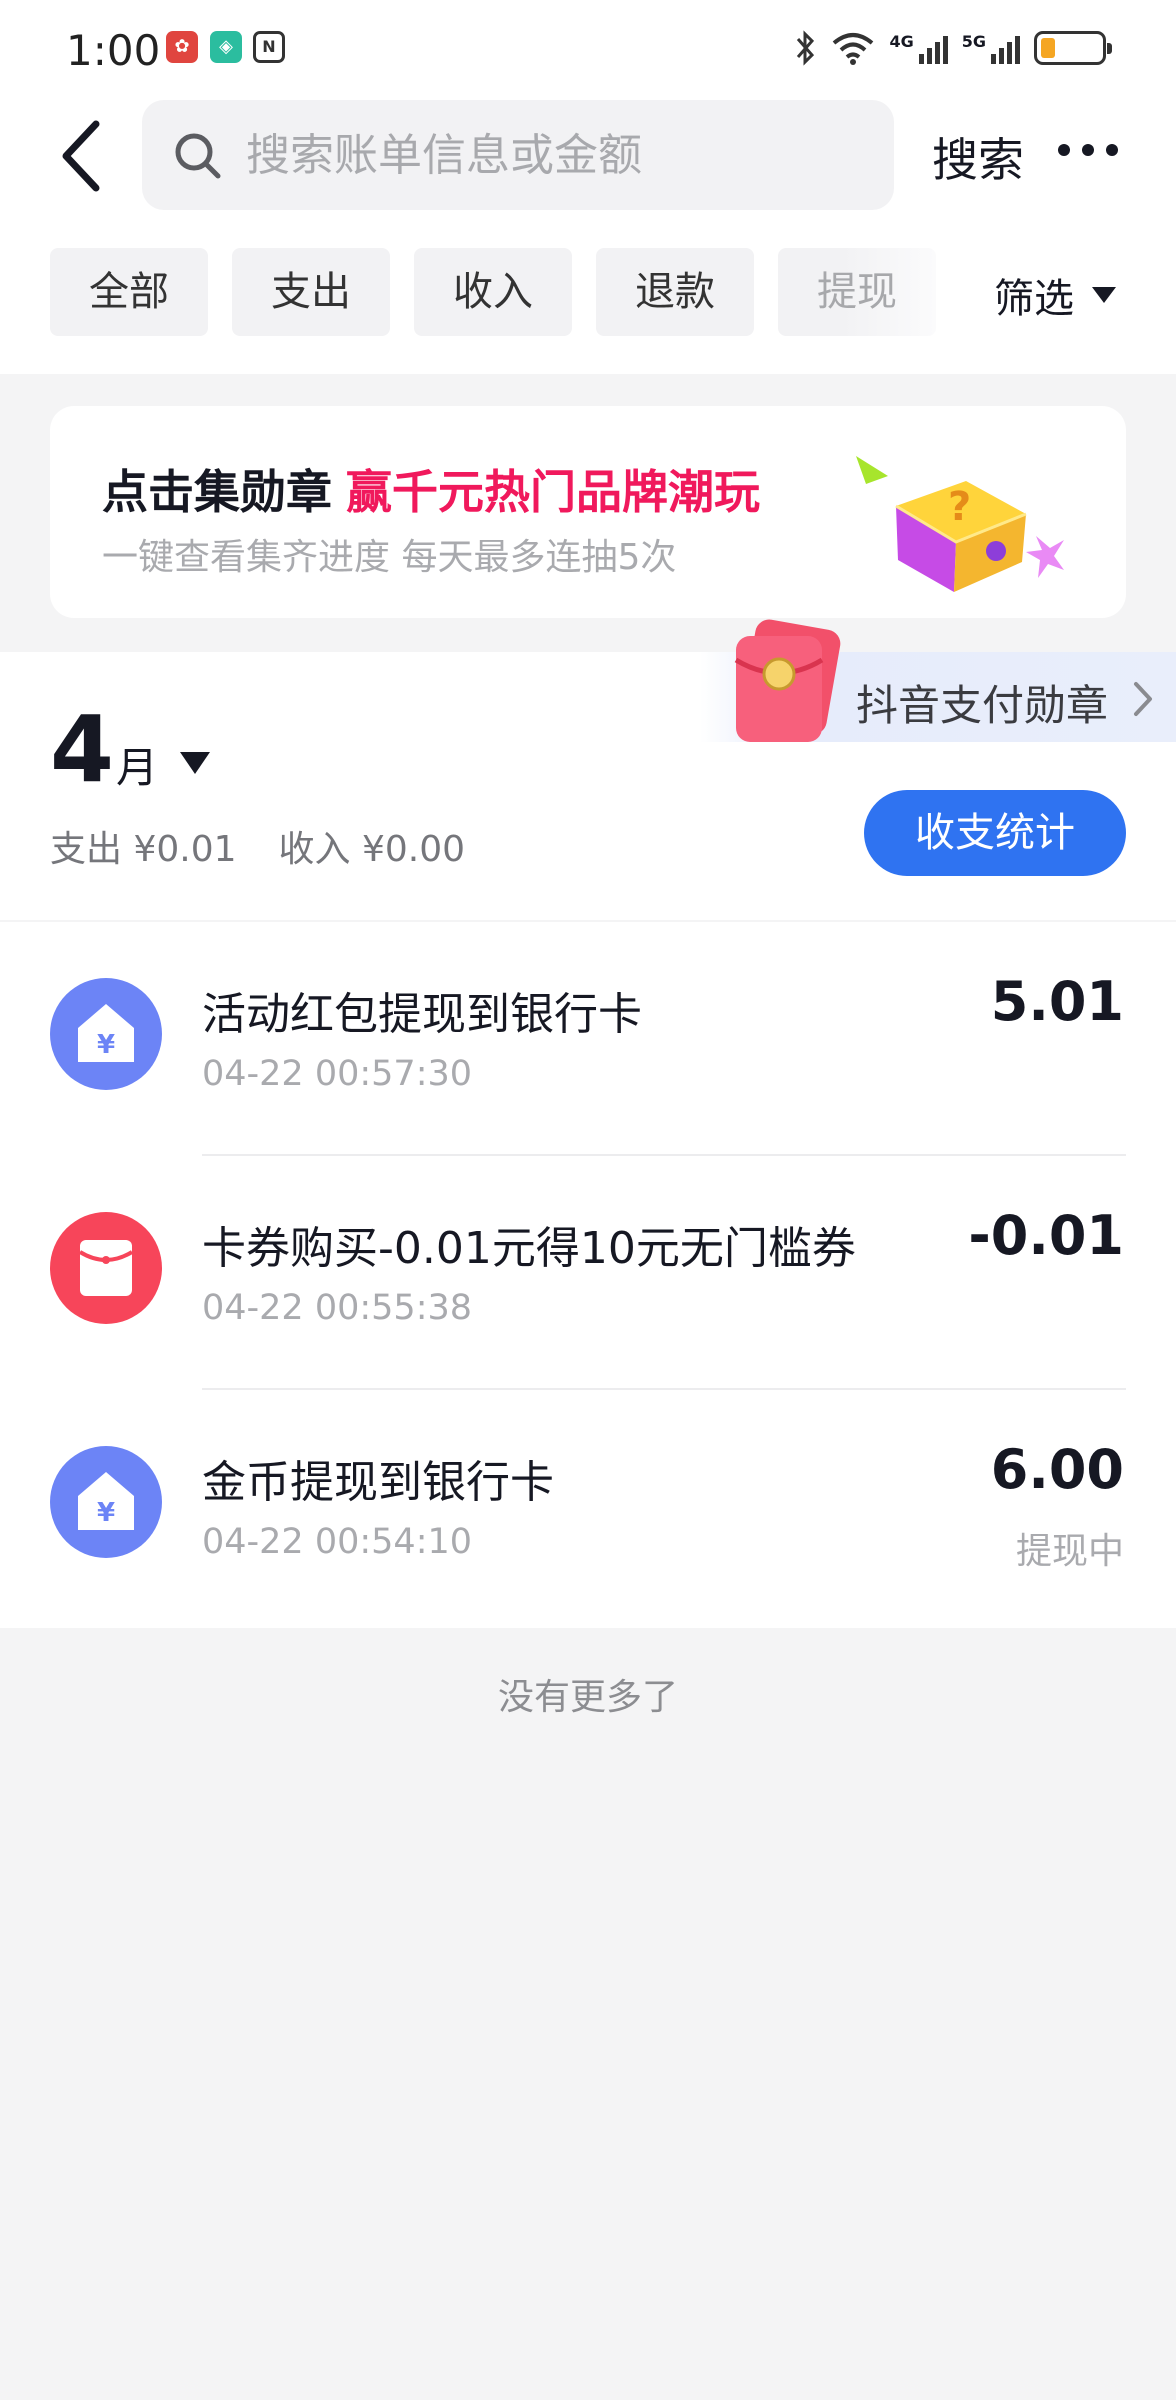  What do you see at coordinates (378, 1482) in the screenshot?
I see `transaction-title: 金币提现到银行卡` at bounding box center [378, 1482].